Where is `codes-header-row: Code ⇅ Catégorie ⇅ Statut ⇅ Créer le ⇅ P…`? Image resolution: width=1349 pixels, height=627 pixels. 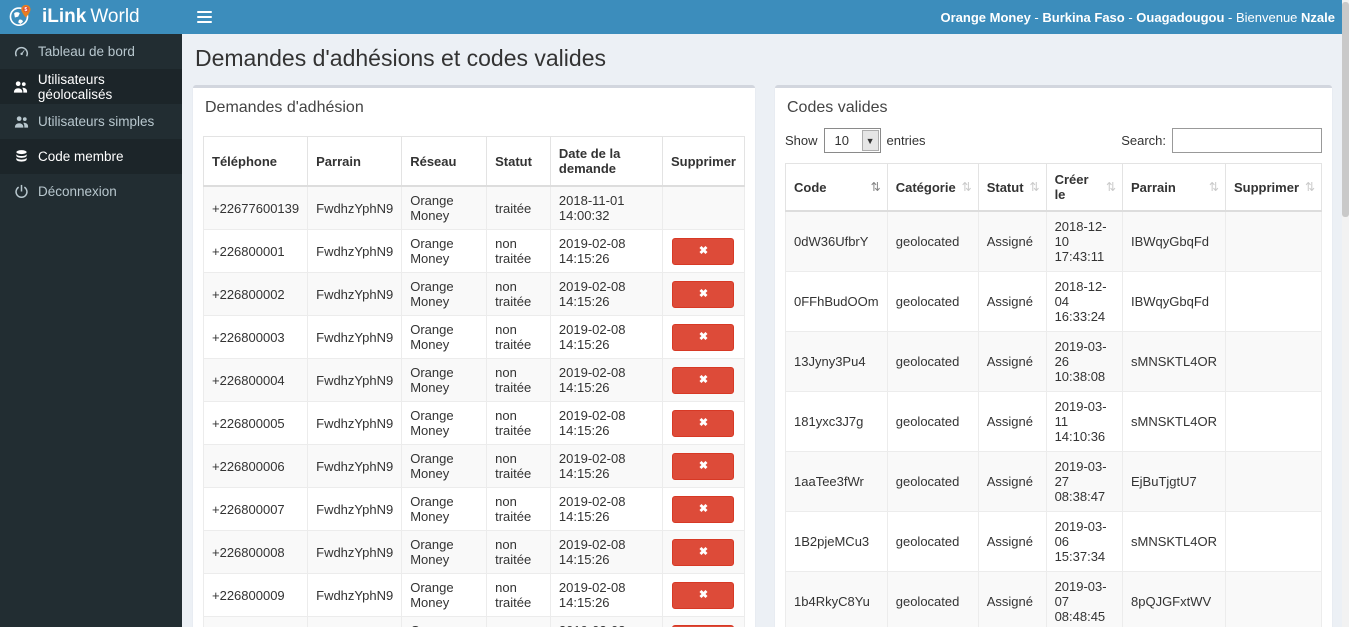 codes-header-row: Code ⇅ Catégorie ⇅ Statut ⇅ Créer le ⇅ P… is located at coordinates (1054, 187).